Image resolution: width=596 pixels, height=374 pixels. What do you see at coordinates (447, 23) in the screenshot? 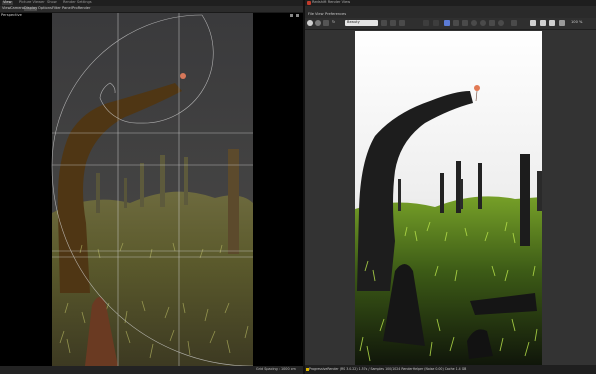
I see `region-select-icon` at bounding box center [447, 23].